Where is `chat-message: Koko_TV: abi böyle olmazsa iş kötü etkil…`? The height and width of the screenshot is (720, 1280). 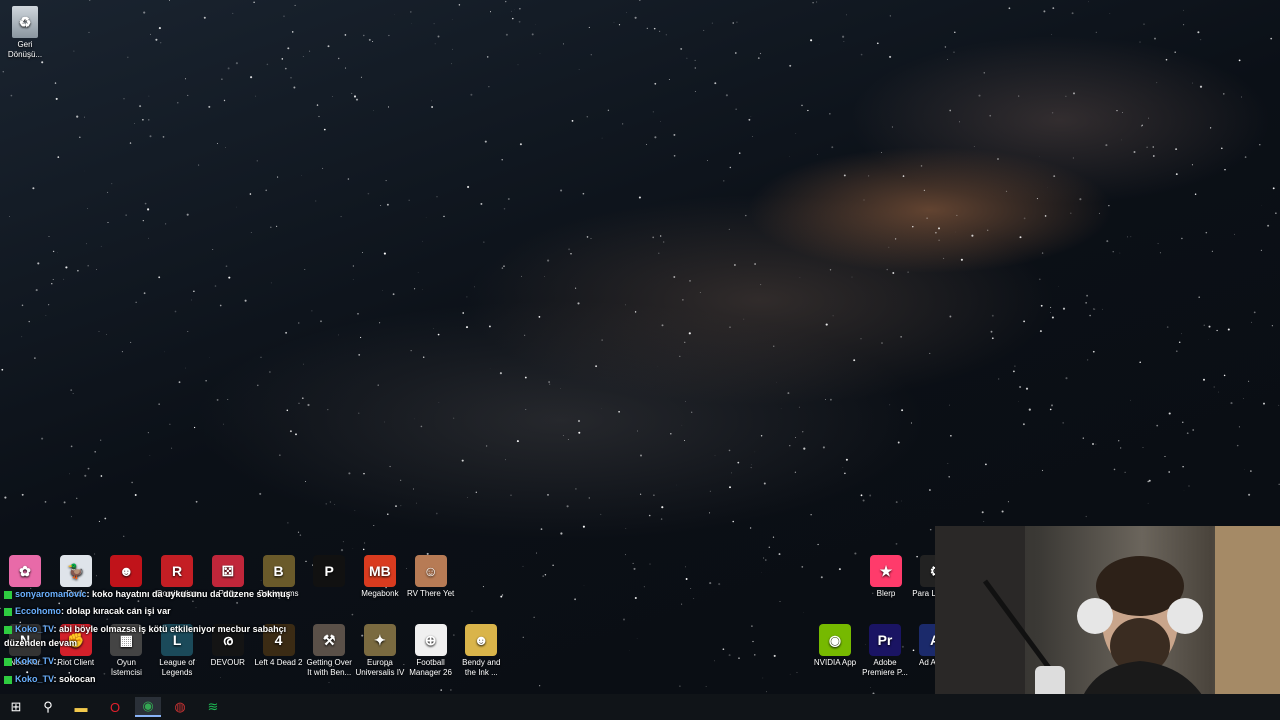
chat-message: Koko_TV: abi böyle olmazsa iş kötü etkil… is located at coordinates (145, 629).